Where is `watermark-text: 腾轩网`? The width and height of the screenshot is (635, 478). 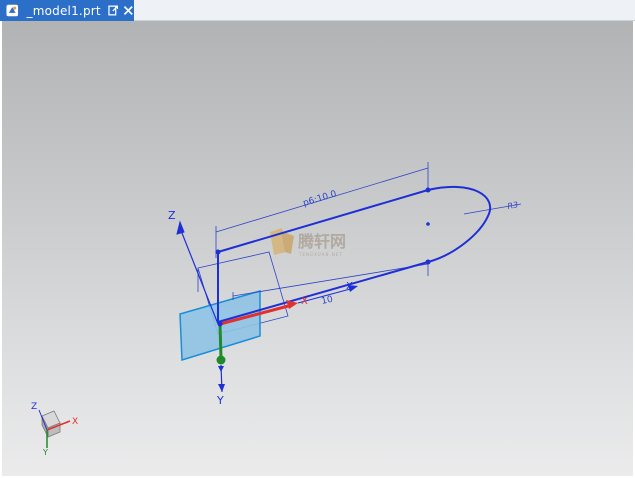
watermark-text: 腾轩网 is located at coordinates (322, 241).